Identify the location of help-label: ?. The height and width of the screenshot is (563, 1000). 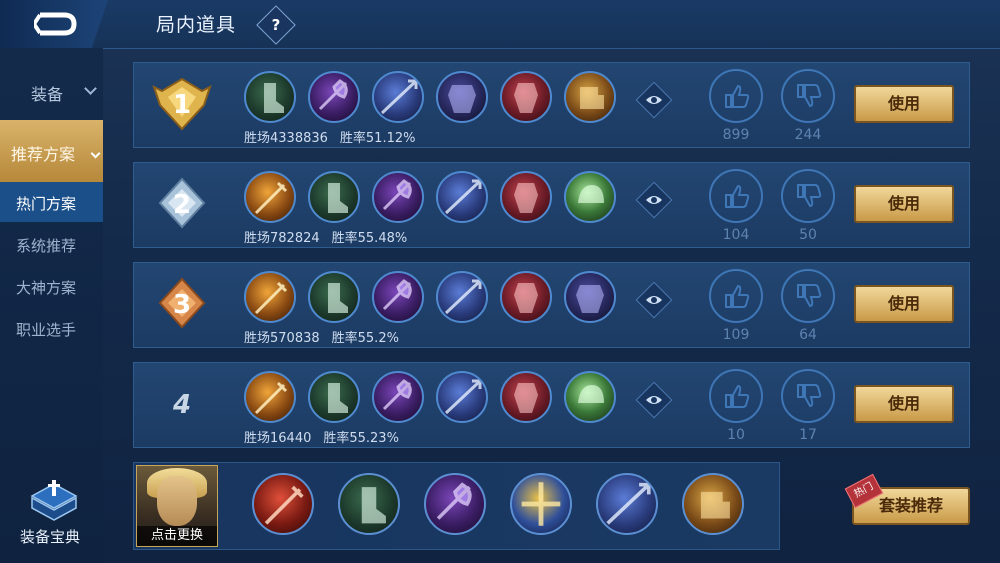
(276, 25).